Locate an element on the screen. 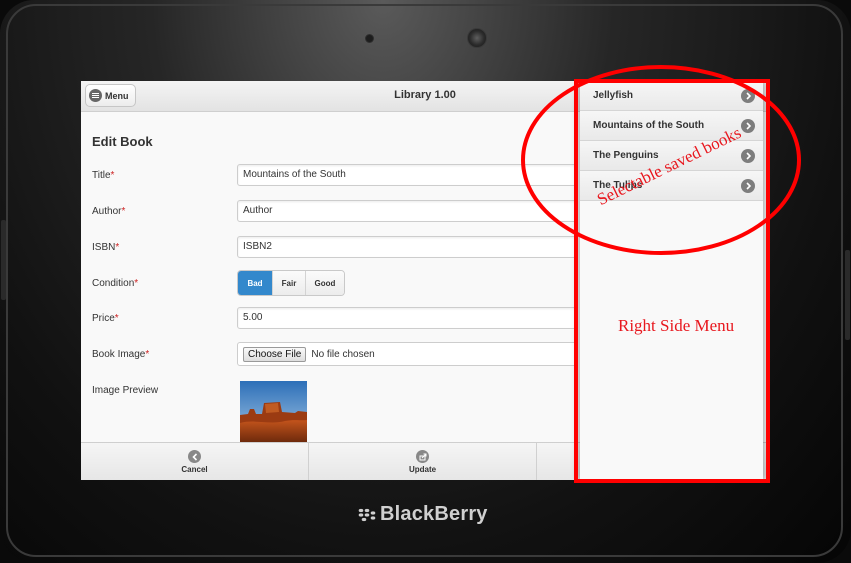  side-button-right is located at coordinates (847, 295).